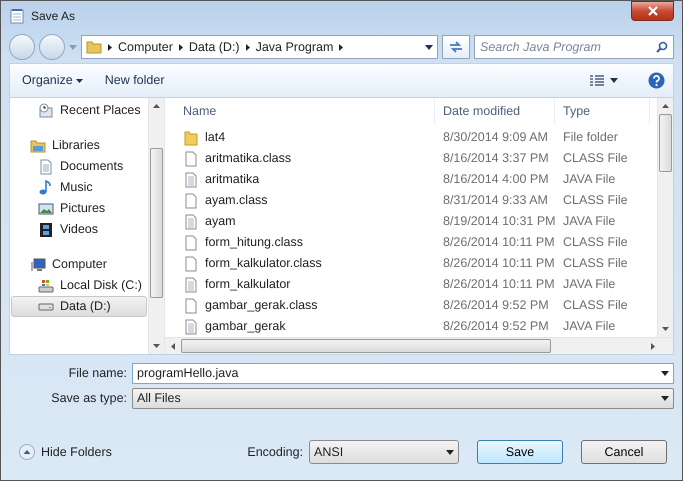 This screenshot has height=481, width=683. I want to click on sidebar-item: Documents, so click(79, 166).